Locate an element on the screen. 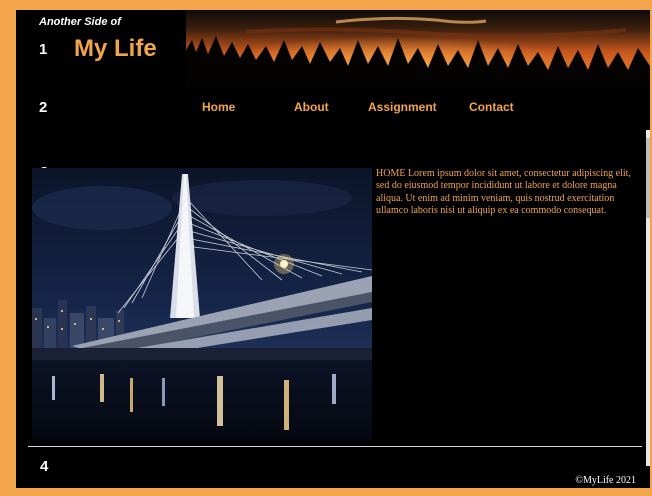  nav-contact-link: Contact is located at coordinates (491, 107).